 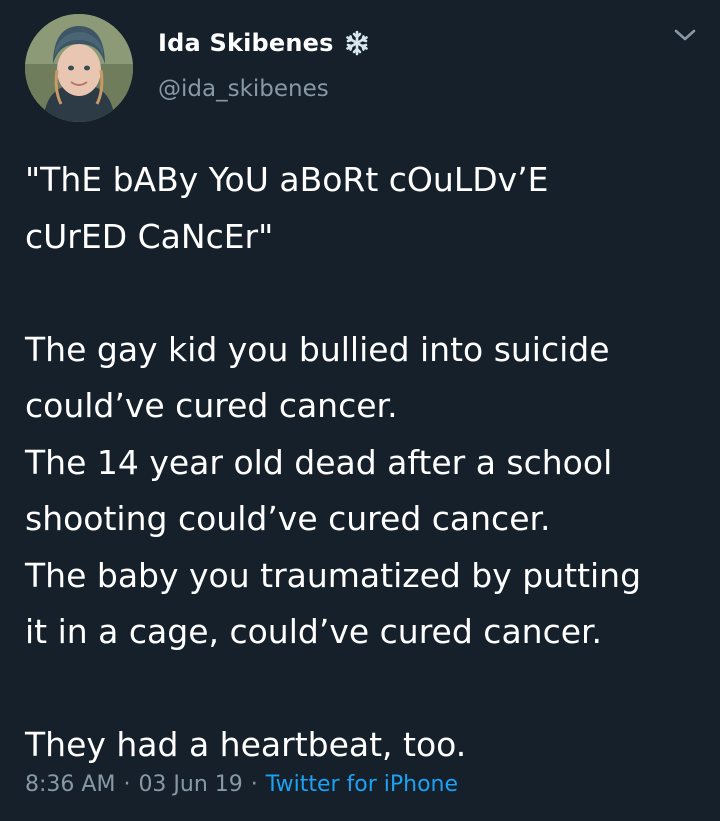 What do you see at coordinates (190, 784) in the screenshot?
I see `tweet-date: 03 Jun 19` at bounding box center [190, 784].